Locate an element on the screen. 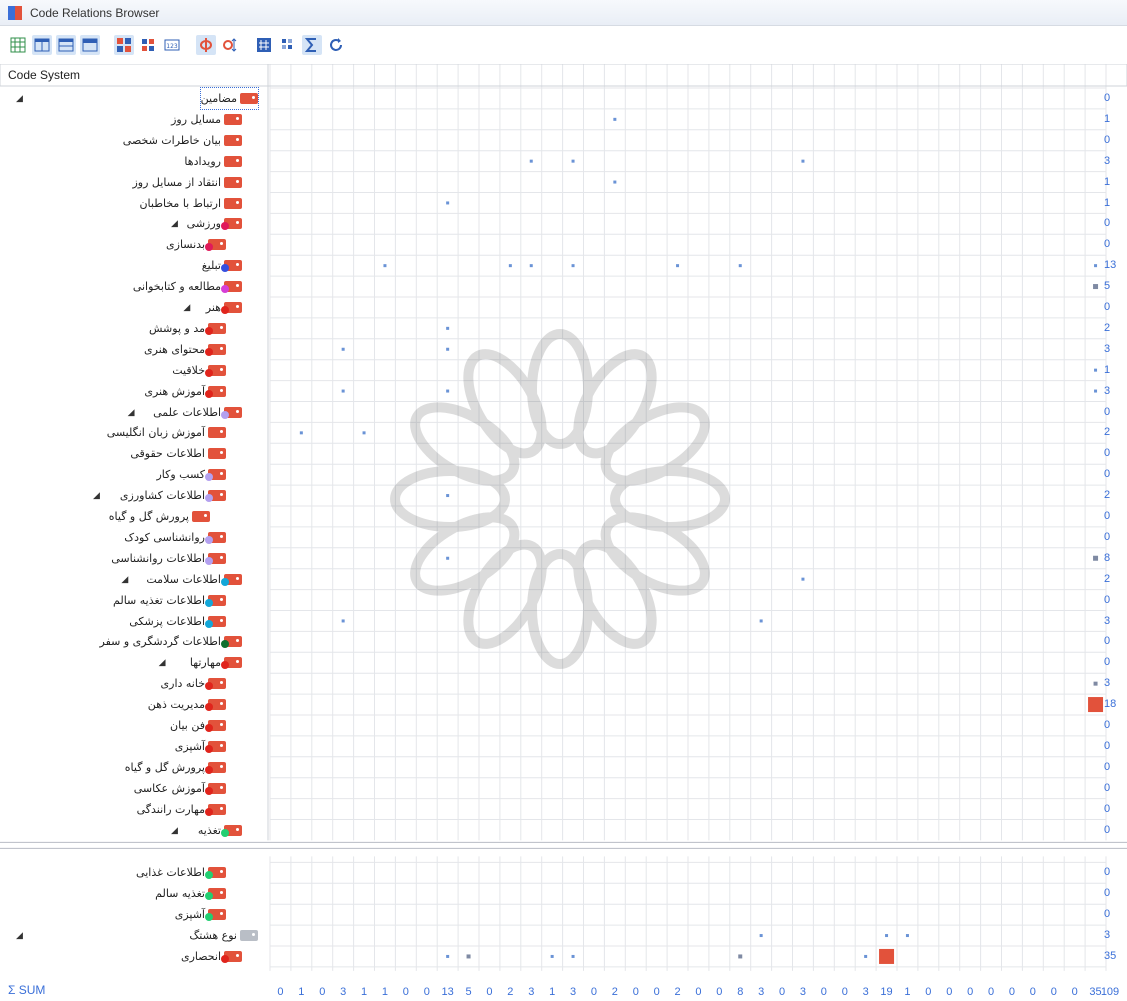 This screenshot has width=1127, height=1001. tree-row: مطالعه و کتابخوانی is located at coordinates (187, 286).